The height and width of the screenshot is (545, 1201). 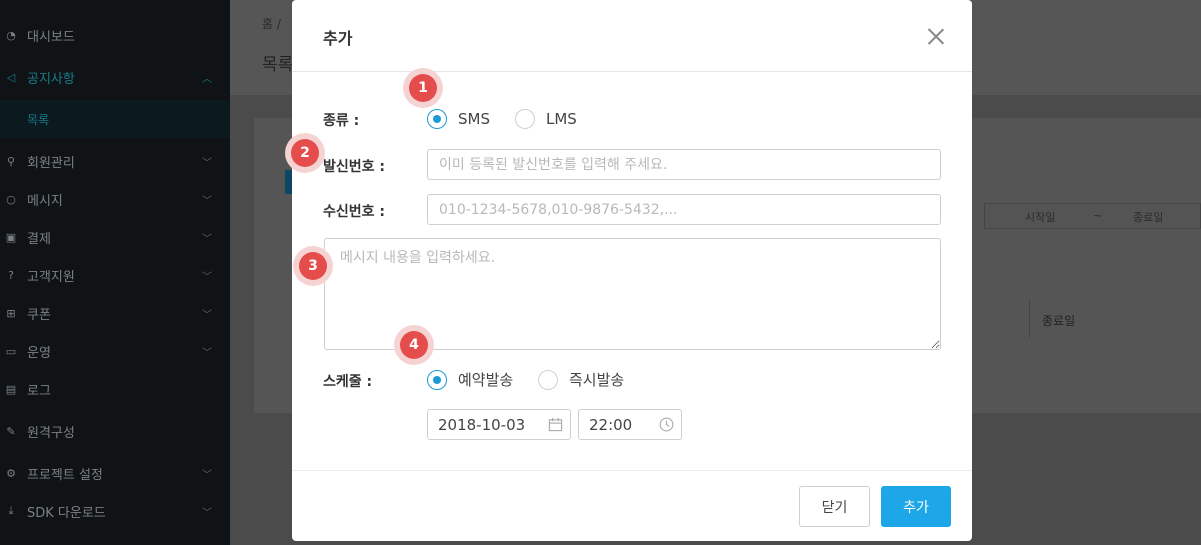 I want to click on payment-icon: ▣, so click(x=11, y=237).